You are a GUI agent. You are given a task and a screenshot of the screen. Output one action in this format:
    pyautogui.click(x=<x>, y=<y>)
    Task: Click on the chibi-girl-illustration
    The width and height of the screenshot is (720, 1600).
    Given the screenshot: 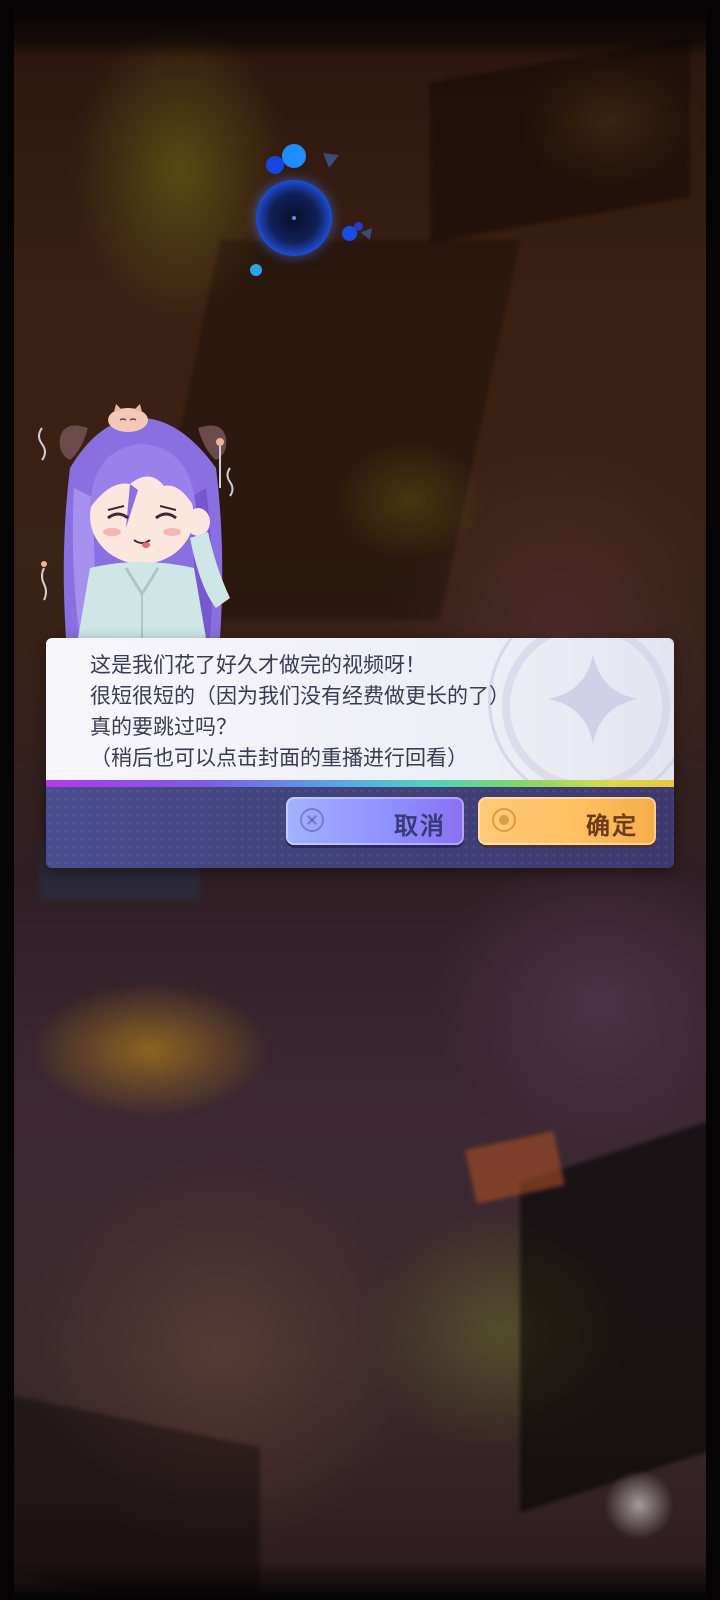 What is the action you would take?
    pyautogui.click(x=136, y=521)
    